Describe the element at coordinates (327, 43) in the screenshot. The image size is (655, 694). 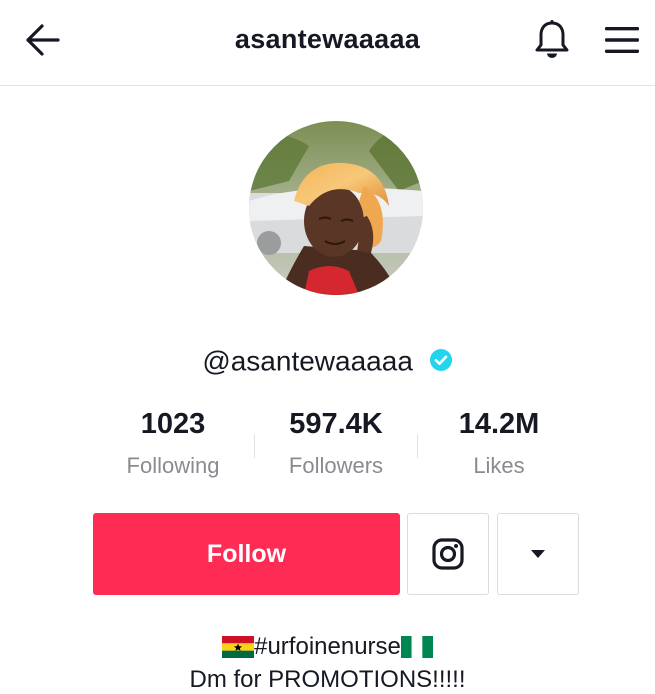
I see `top-nav-bar: asantewaaaaa` at that location.